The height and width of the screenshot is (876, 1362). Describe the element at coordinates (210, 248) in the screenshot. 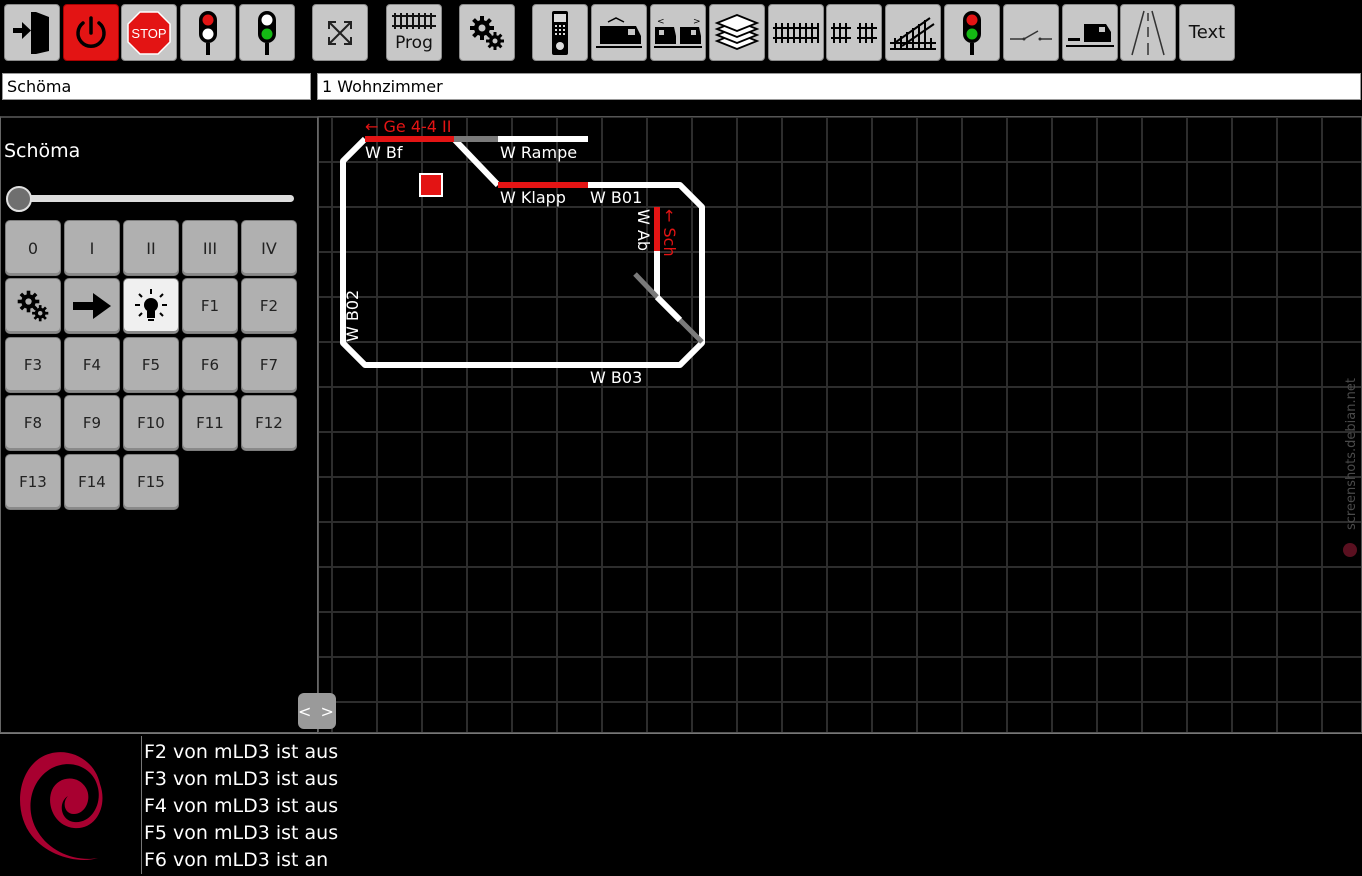

I see `gear-button-3: III` at that location.